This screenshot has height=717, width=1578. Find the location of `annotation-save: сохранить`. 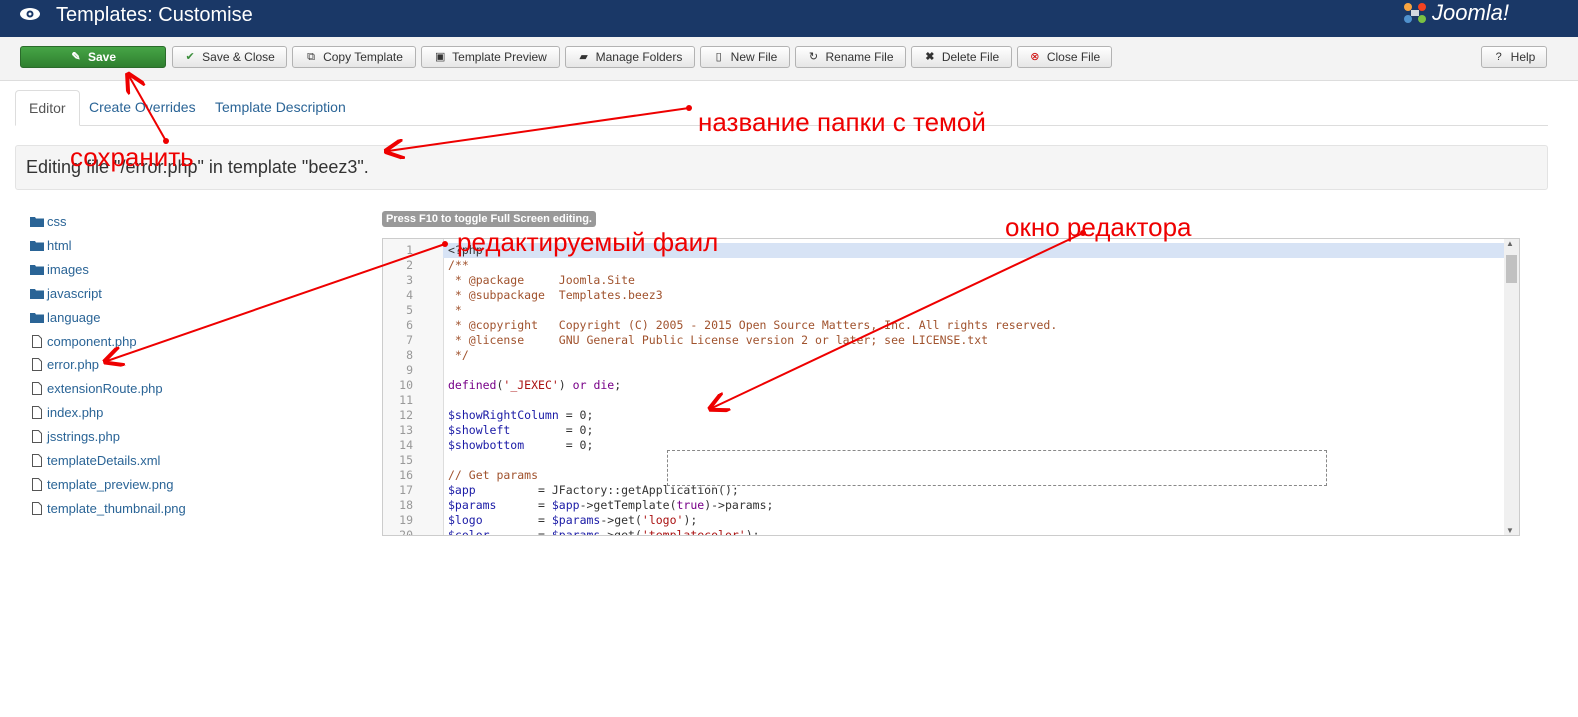

annotation-save: сохранить is located at coordinates (132, 157).